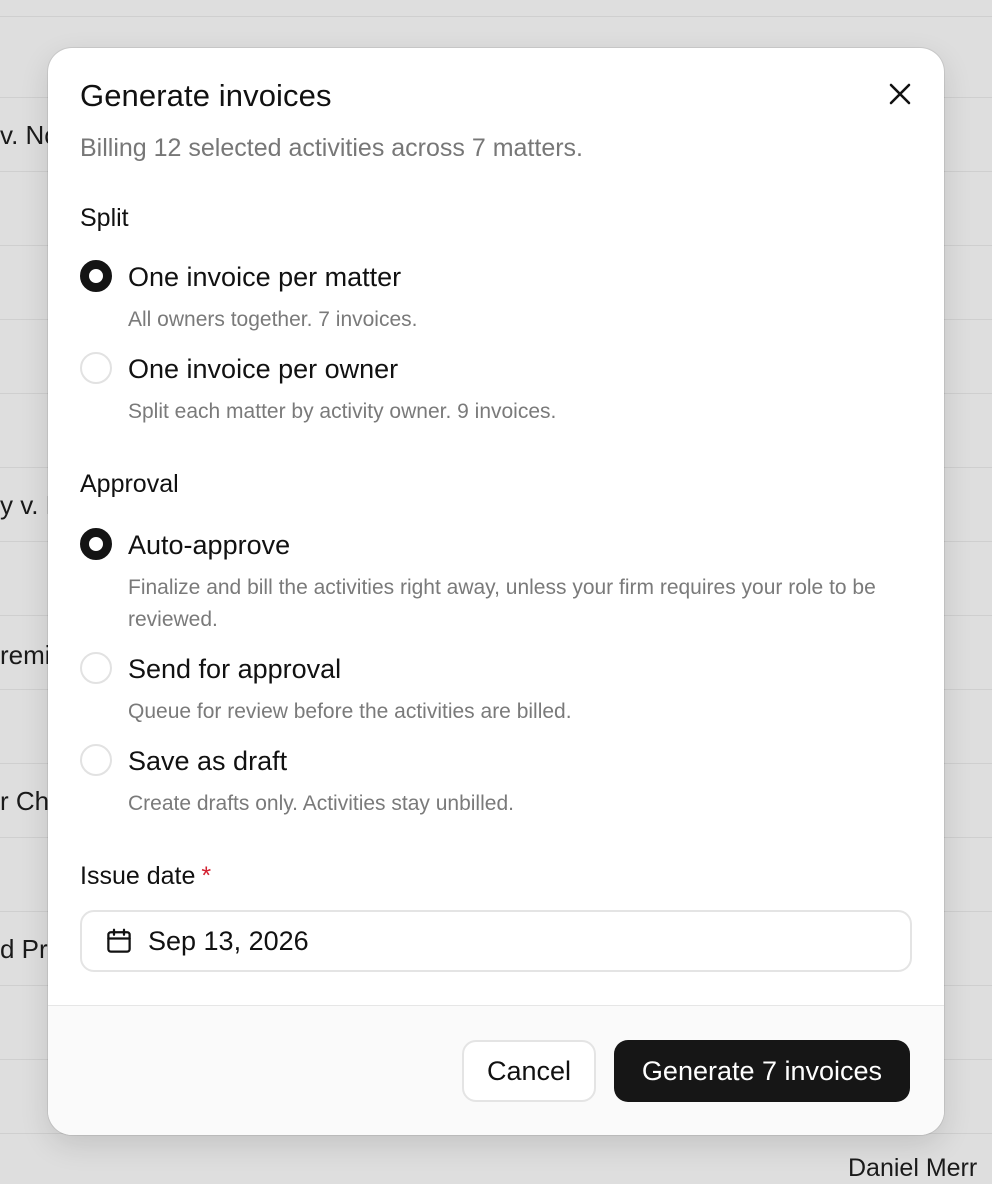 The width and height of the screenshot is (992, 1184). Describe the element at coordinates (529, 1071) in the screenshot. I see `cancel-button: Cancel` at that location.